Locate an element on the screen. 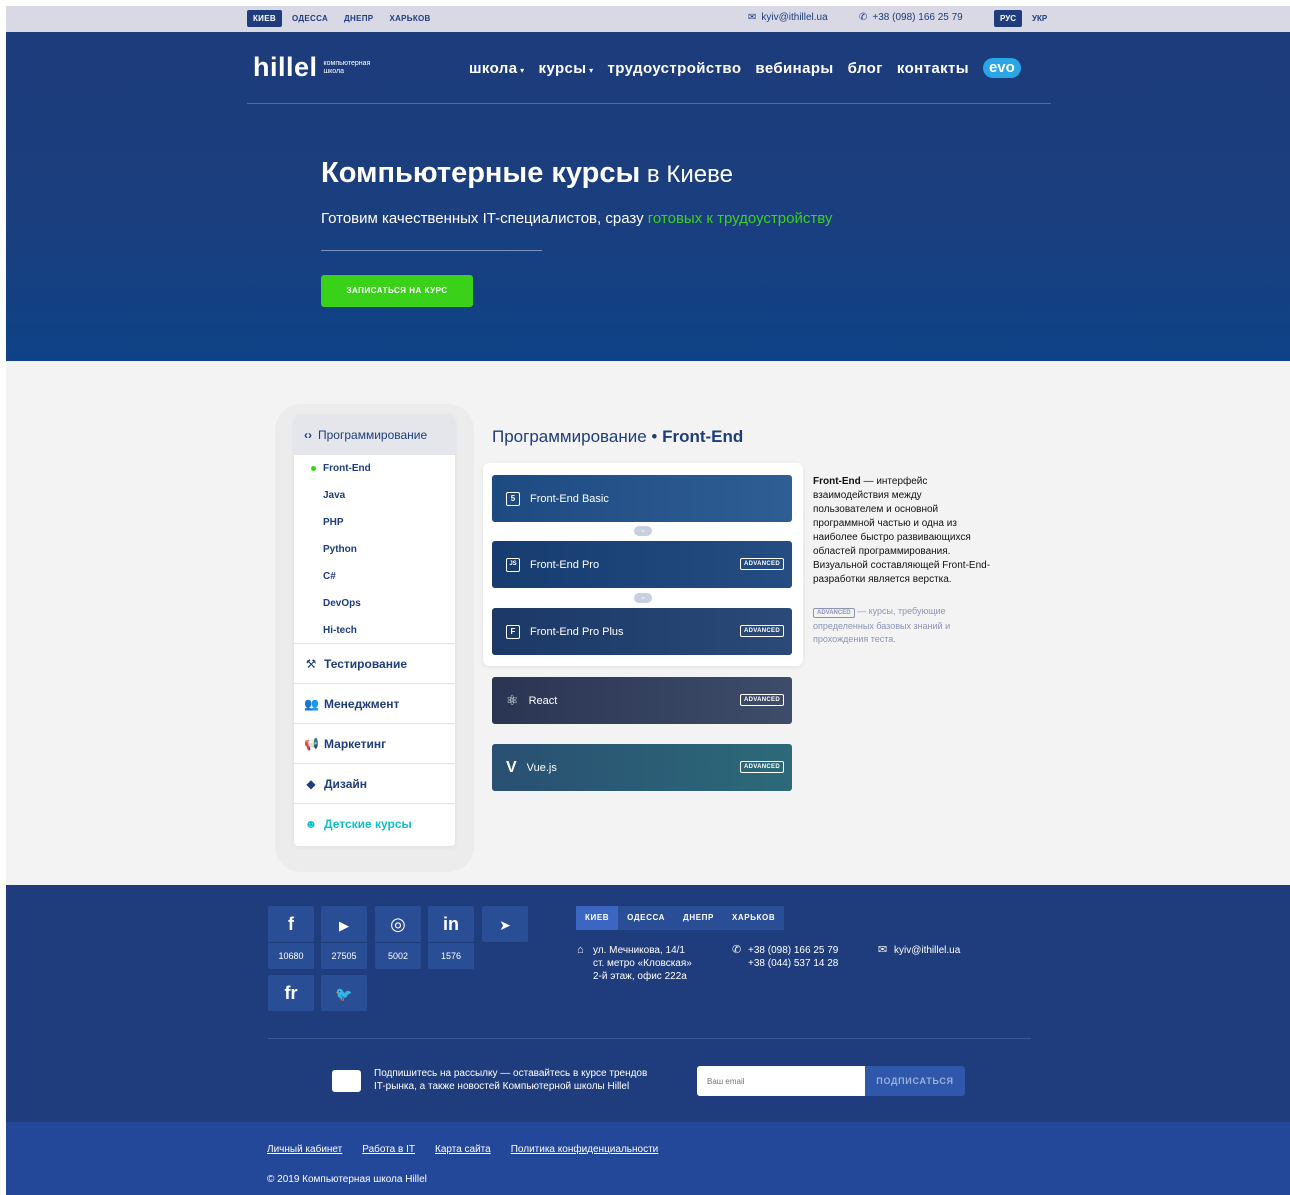 Image resolution: width=1290 pixels, height=1195 pixels. logo: hillel компьютерная школа is located at coordinates (318, 67).